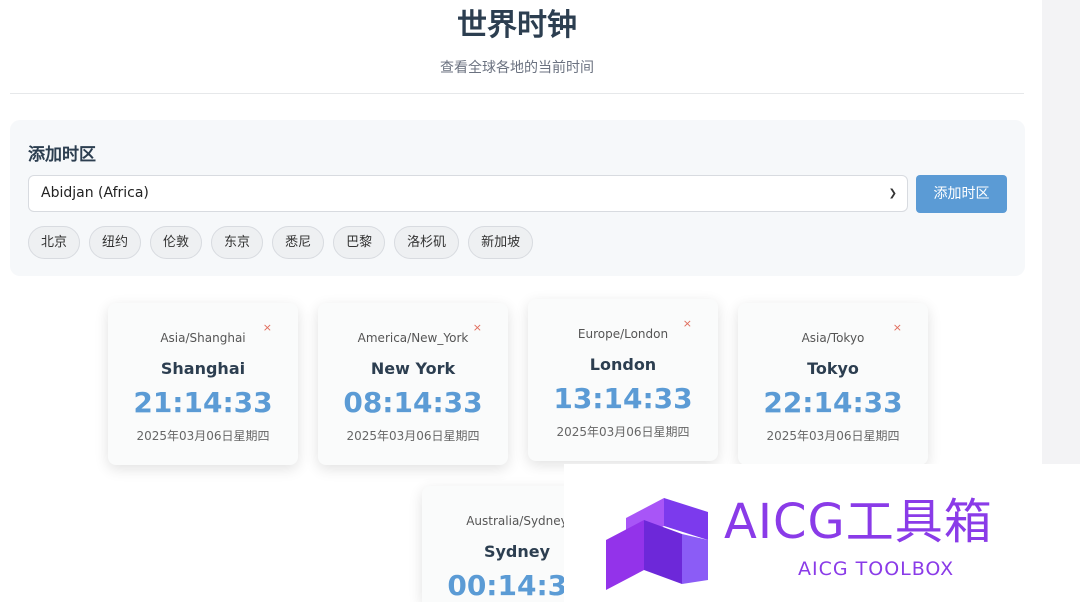 Image resolution: width=1080 pixels, height=602 pixels. What do you see at coordinates (833, 402) in the screenshot?
I see `clock-time: 22:14:33` at bounding box center [833, 402].